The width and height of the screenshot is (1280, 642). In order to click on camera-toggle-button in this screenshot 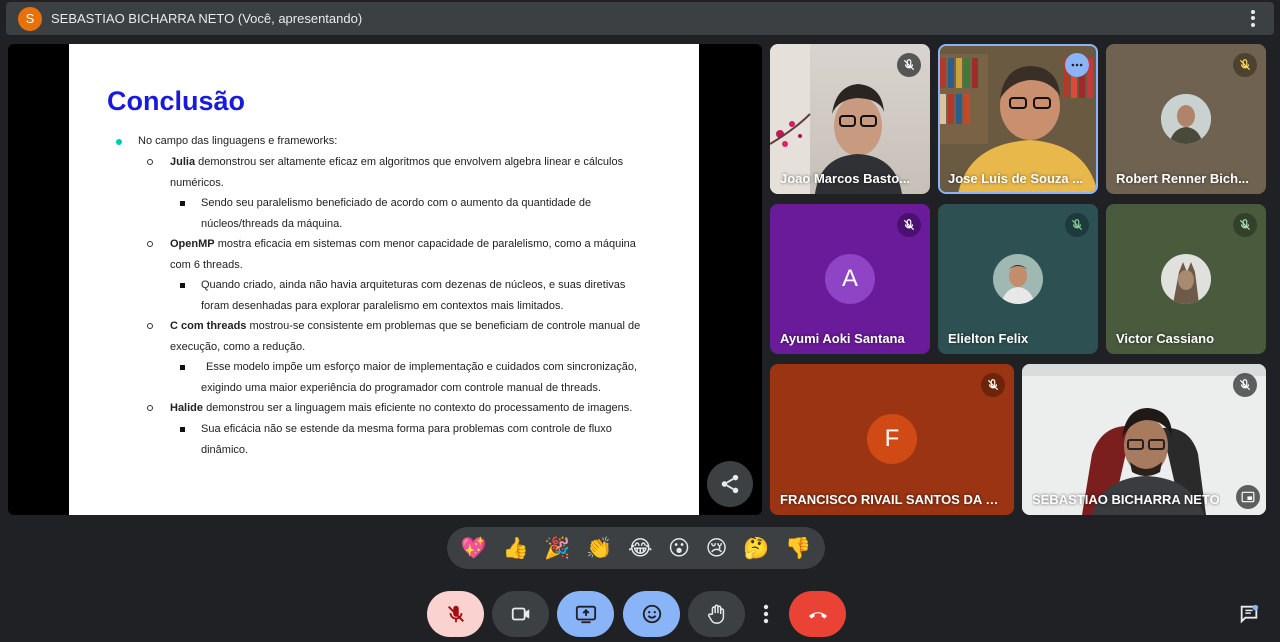, I will do `click(520, 614)`.